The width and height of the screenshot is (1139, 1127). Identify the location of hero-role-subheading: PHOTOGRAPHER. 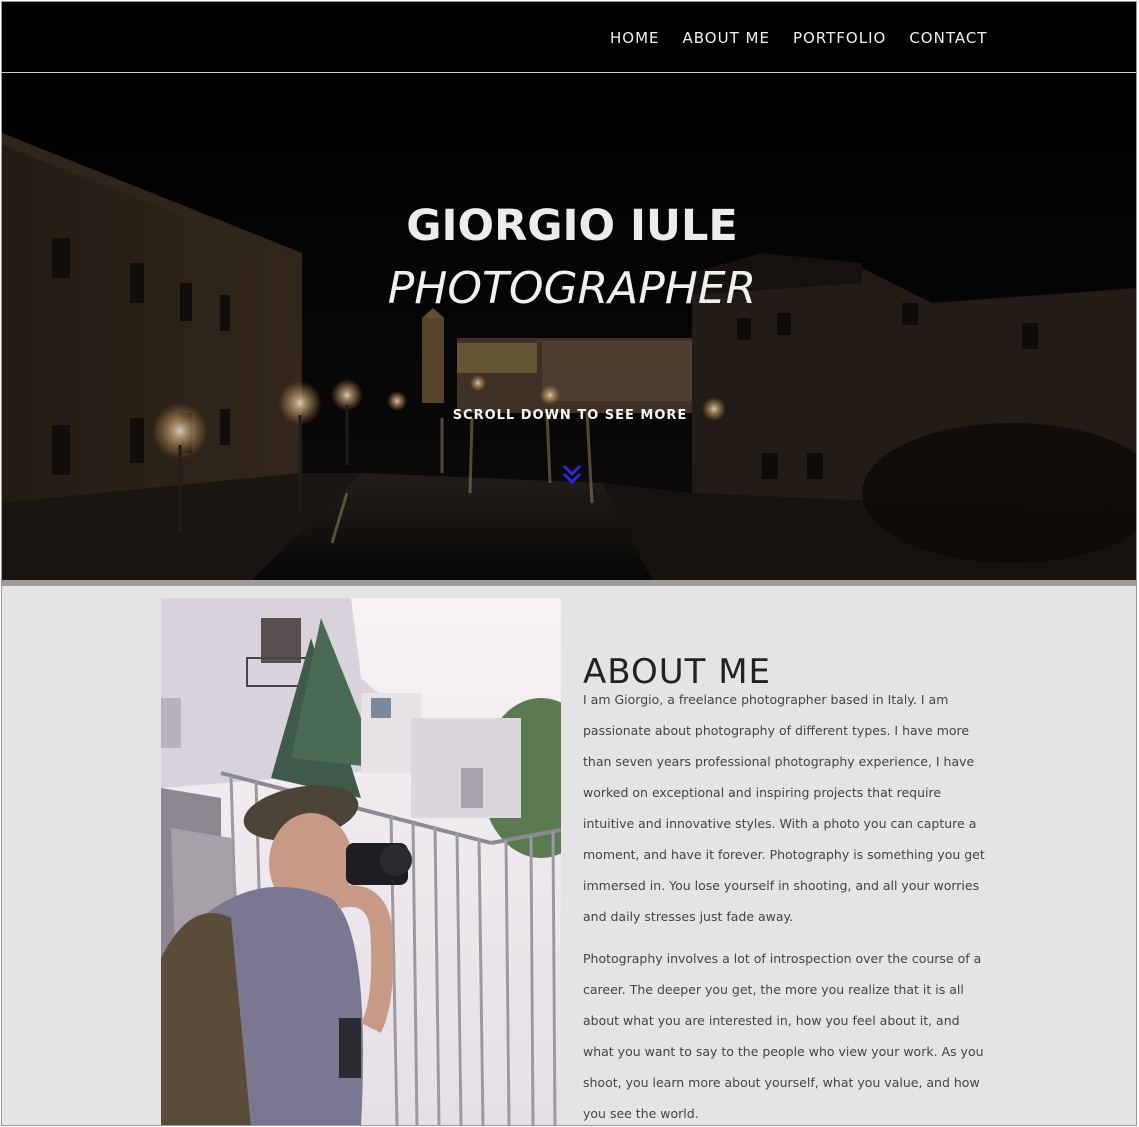
(572, 288).